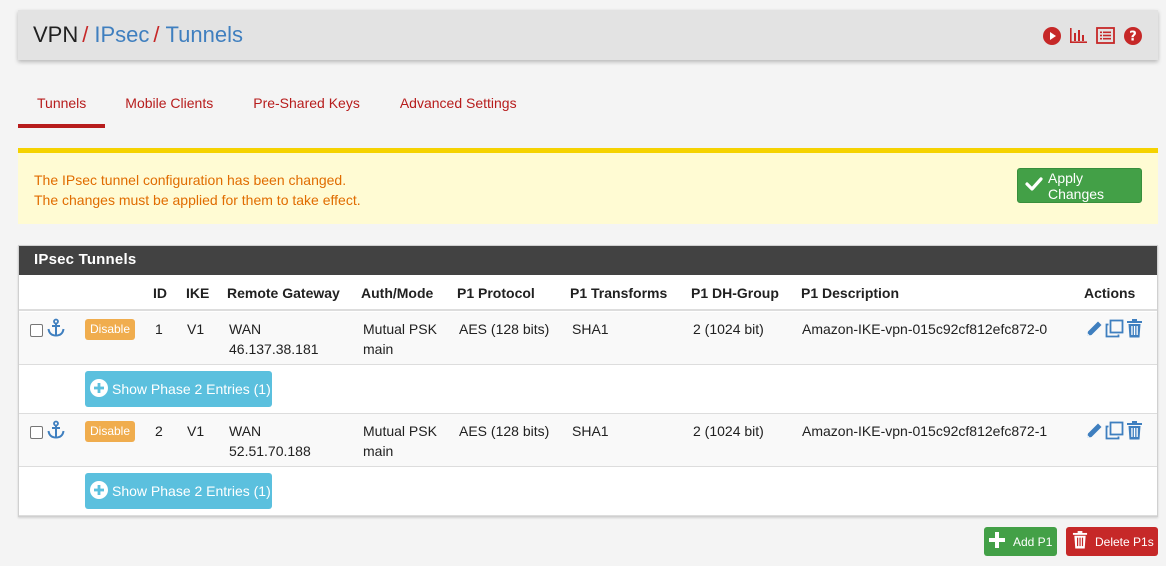 Image resolution: width=1166 pixels, height=566 pixels. Describe the element at coordinates (1110, 293) in the screenshot. I see `col-actions: Actions` at that location.